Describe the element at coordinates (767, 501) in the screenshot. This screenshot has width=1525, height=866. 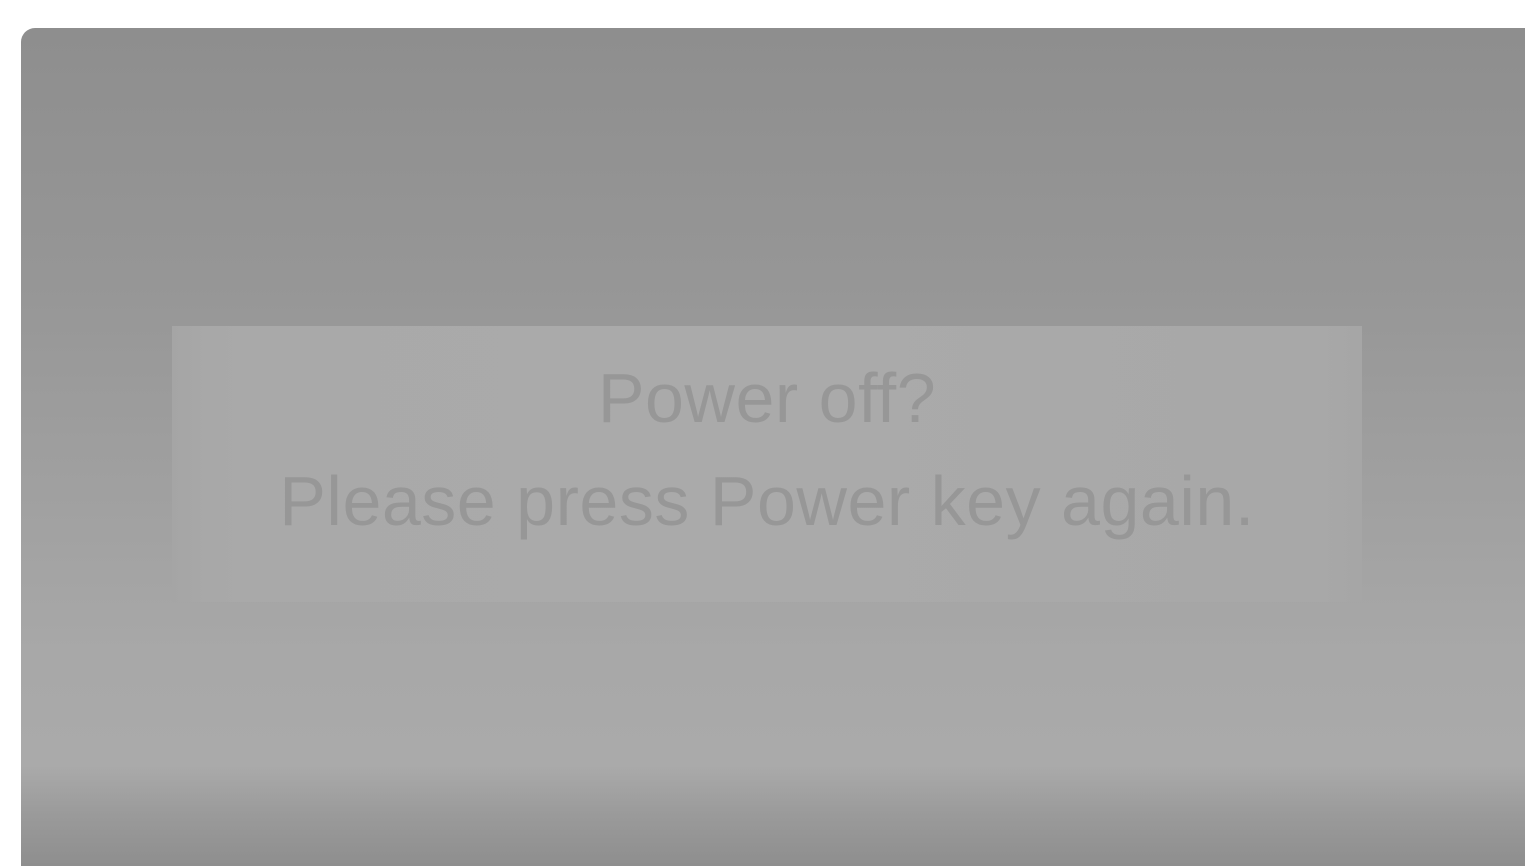
I see `dialog-message: Please press Power key again.` at that location.